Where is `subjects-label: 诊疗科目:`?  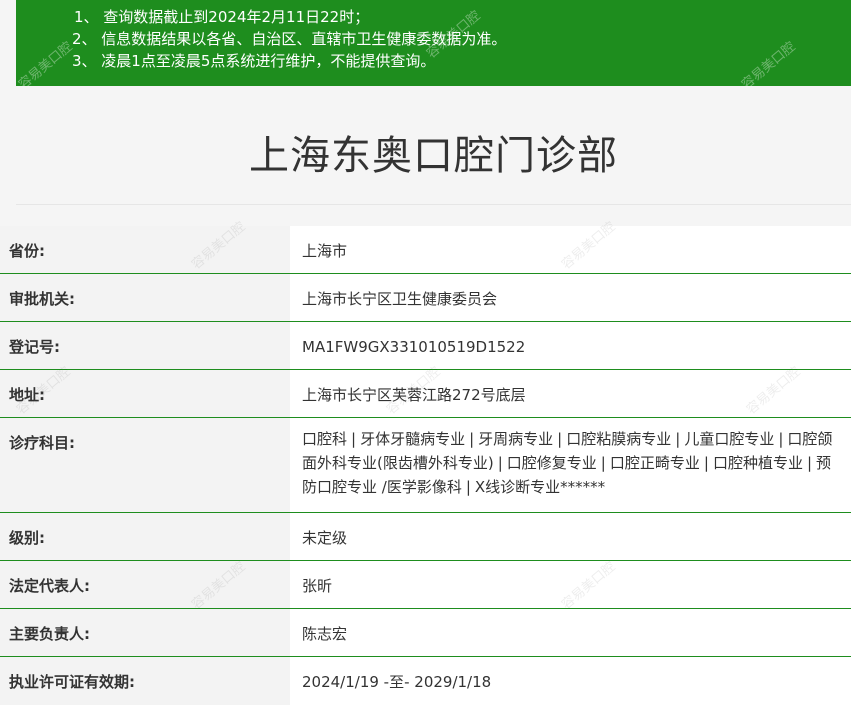
subjects-label: 诊疗科目: is located at coordinates (145, 465).